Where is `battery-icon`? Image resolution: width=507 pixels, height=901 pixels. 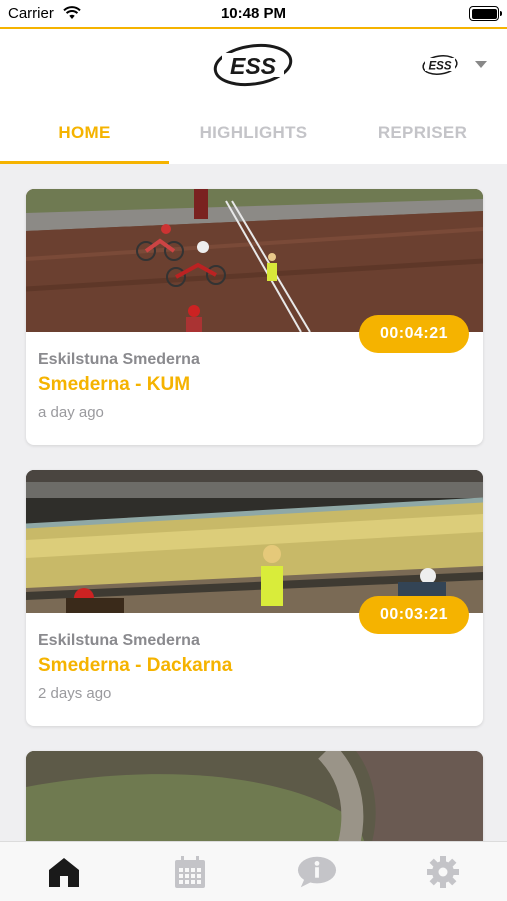
battery-icon is located at coordinates (485, 13).